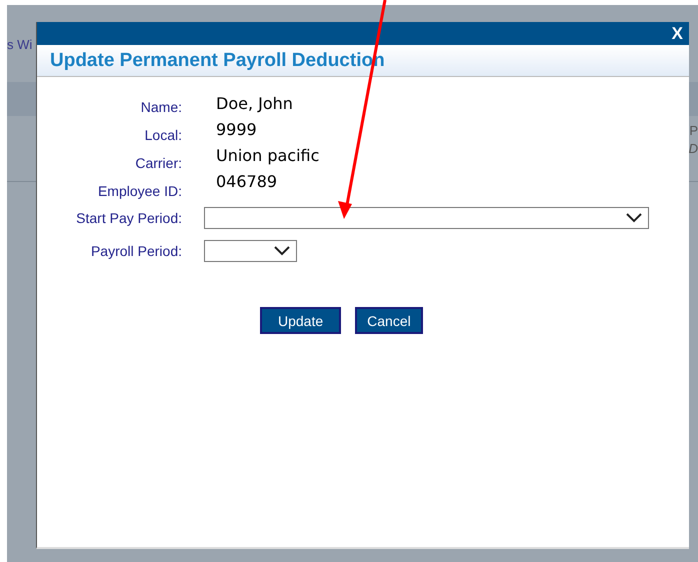 This screenshot has height=562, width=698. Describe the element at coordinates (255, 104) in the screenshot. I see `field-value: Doe, John` at that location.